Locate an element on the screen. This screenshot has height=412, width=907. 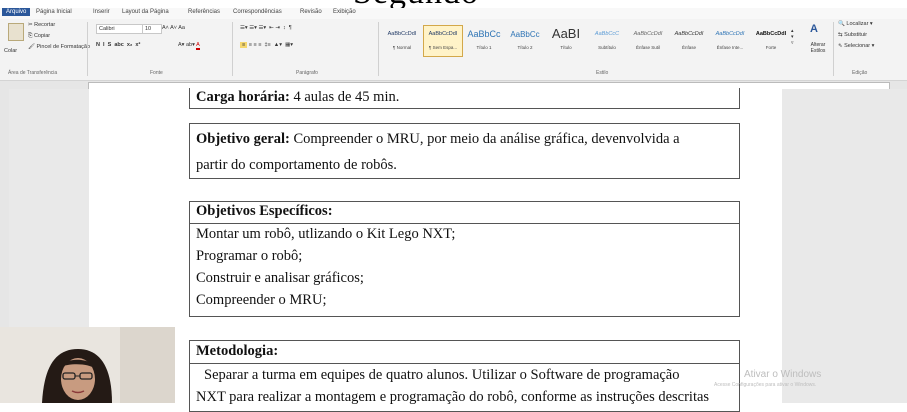
style-name: ¶ Normal is located at coordinates (402, 47).